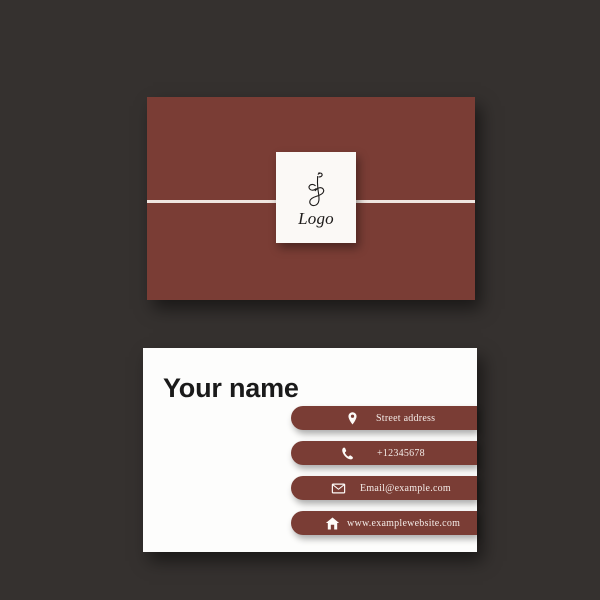 The image size is (600, 600). What do you see at coordinates (316, 189) in the screenshot?
I see `script-monogram-icon` at bounding box center [316, 189].